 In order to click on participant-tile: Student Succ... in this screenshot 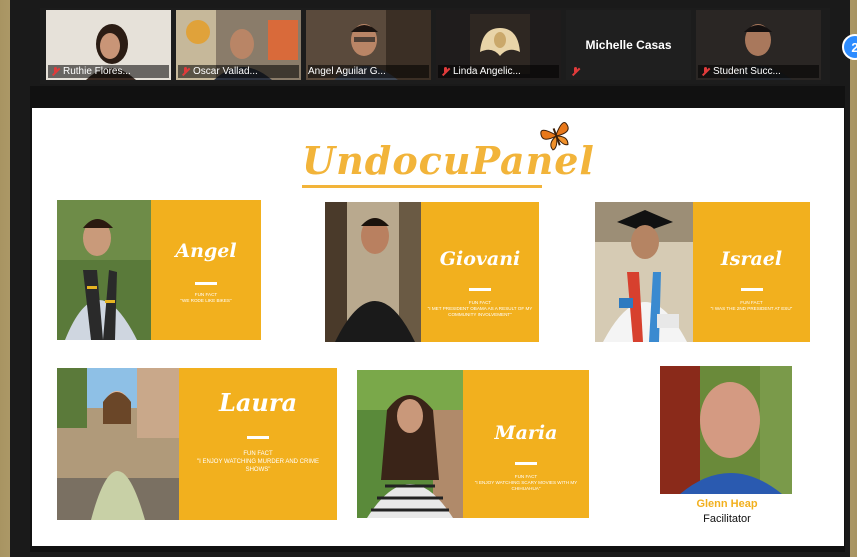, I will do `click(758, 45)`.